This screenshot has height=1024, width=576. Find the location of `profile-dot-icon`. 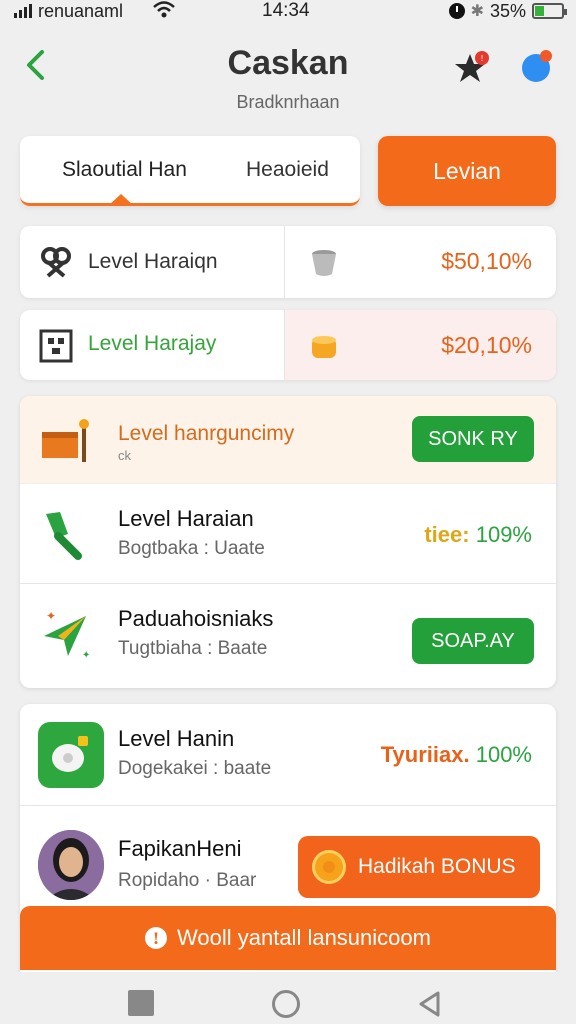

profile-dot-icon is located at coordinates (538, 66).